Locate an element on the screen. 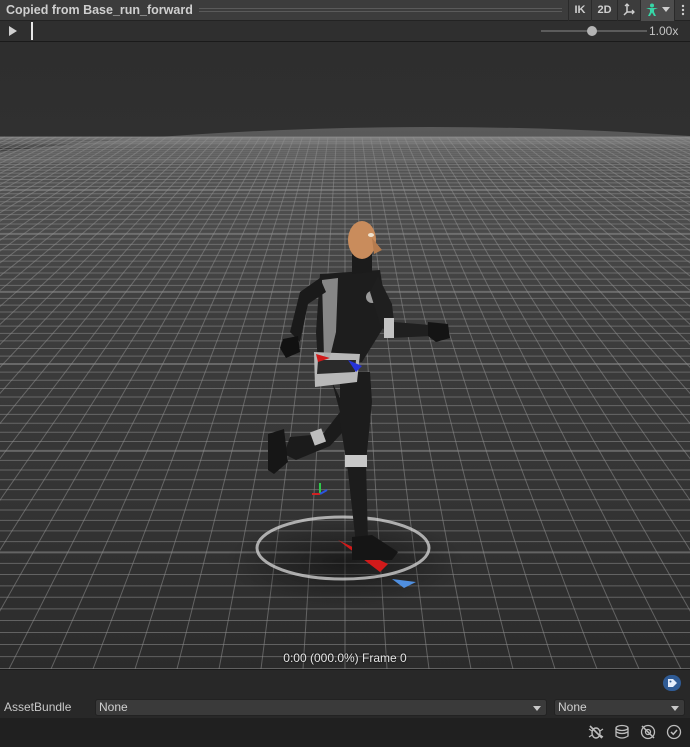  label-tag-button is located at coordinates (672, 683).